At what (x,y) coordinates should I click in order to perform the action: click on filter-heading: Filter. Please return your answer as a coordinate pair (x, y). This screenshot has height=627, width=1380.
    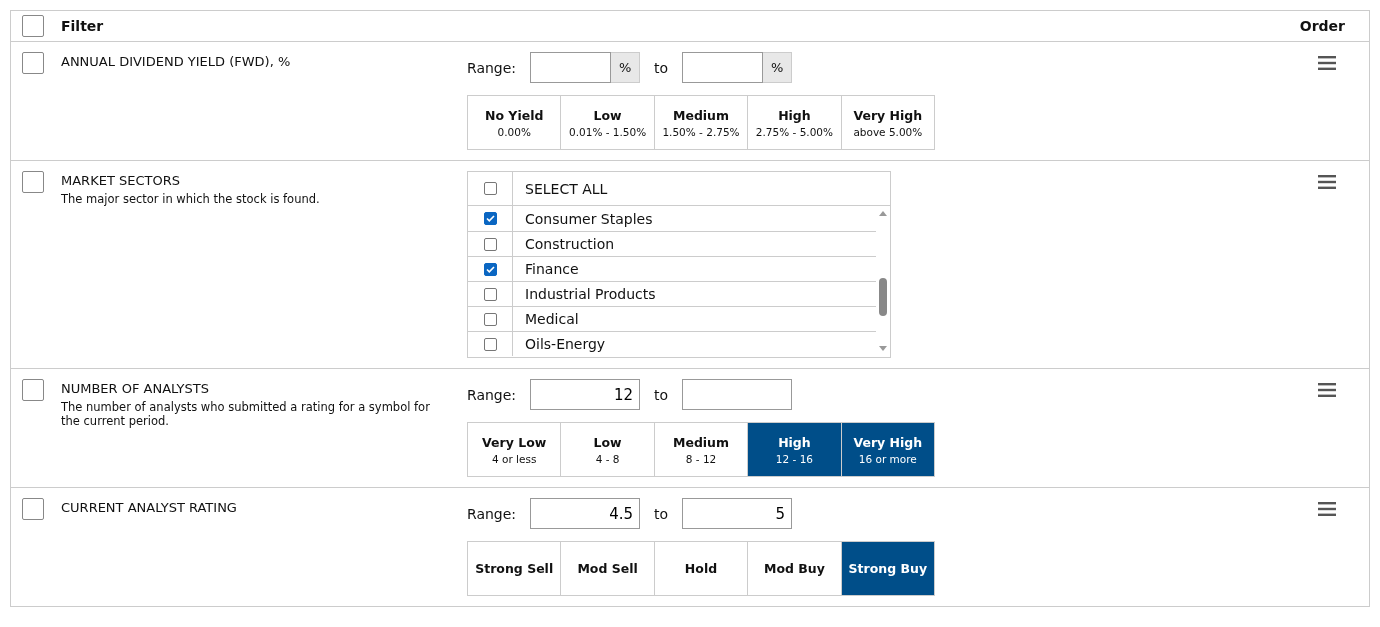
    Looking at the image, I should click on (83, 26).